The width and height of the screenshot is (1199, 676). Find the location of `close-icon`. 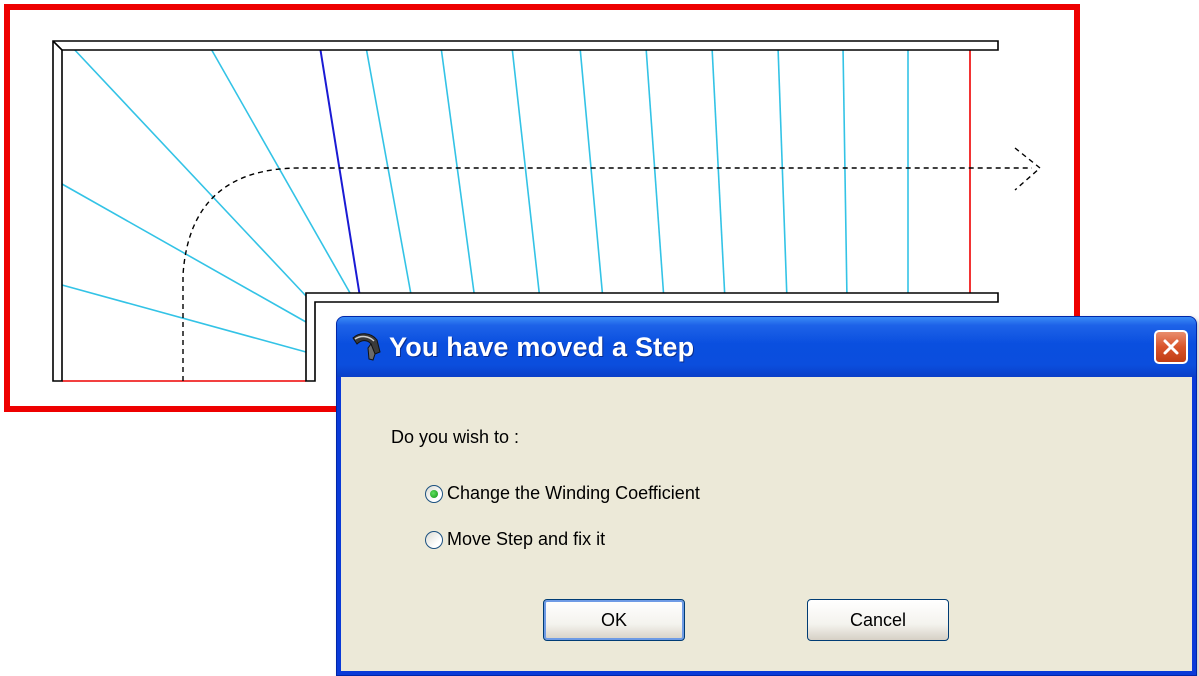

close-icon is located at coordinates (1171, 347).